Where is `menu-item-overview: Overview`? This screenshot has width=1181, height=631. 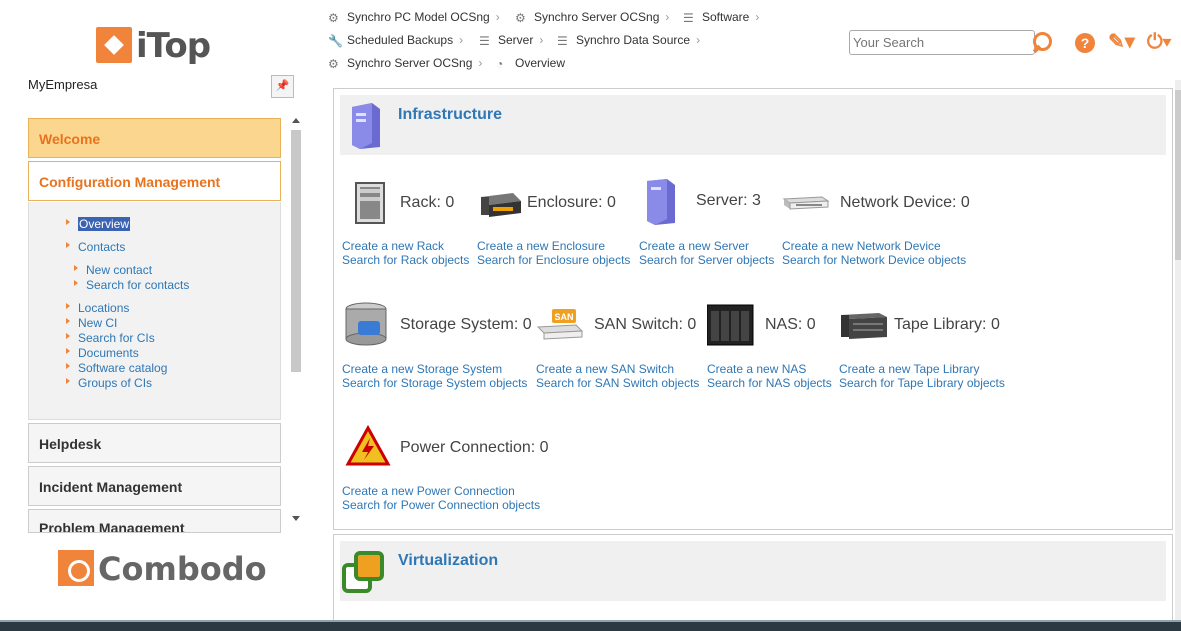 menu-item-overview: Overview is located at coordinates (98, 224).